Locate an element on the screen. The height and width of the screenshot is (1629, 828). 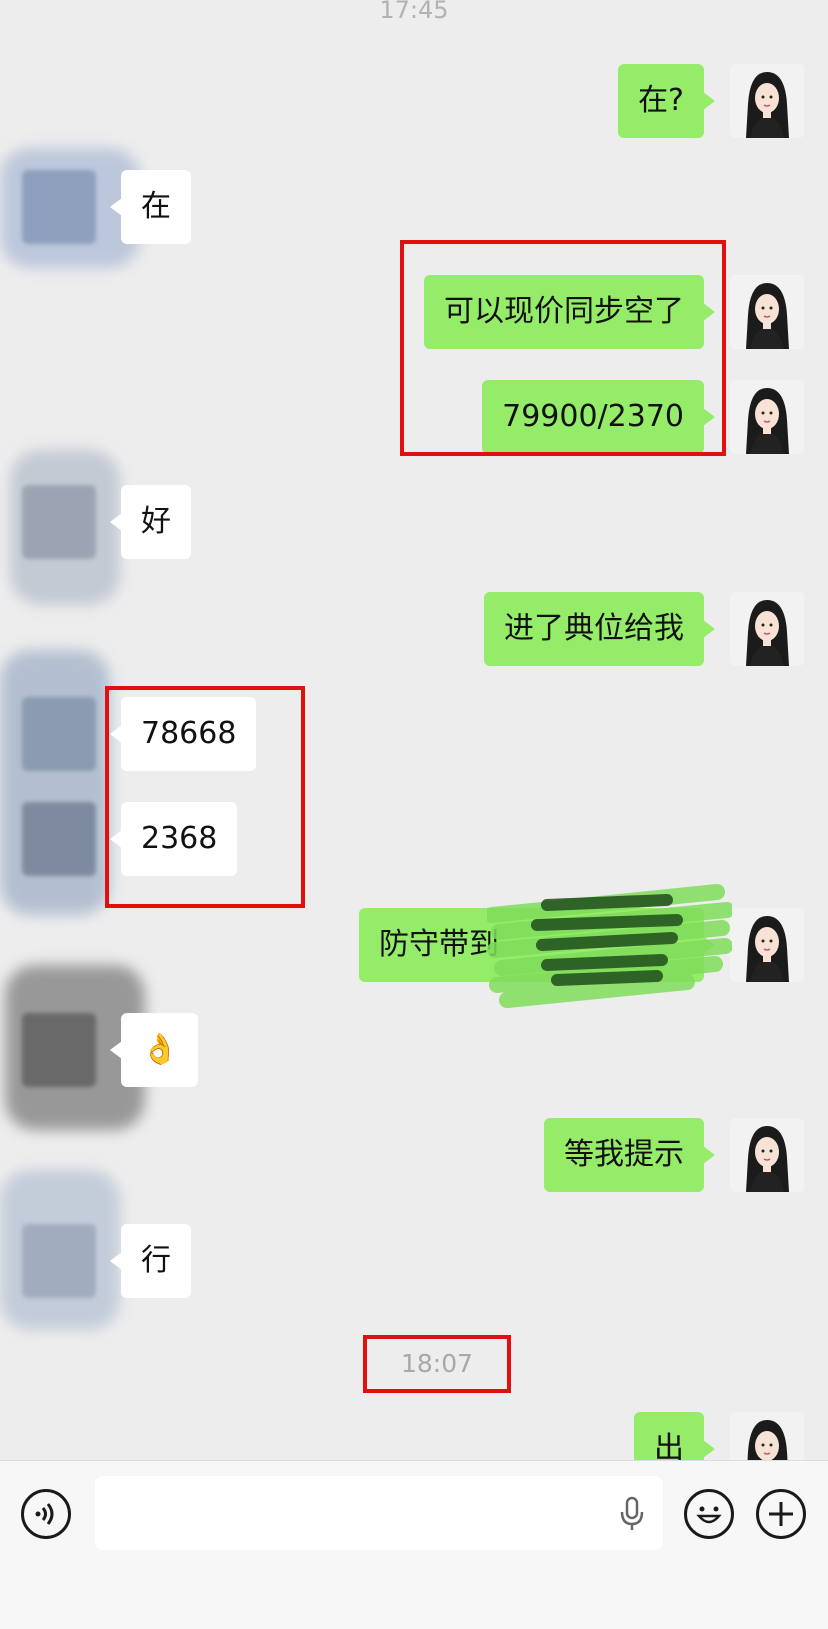
message-bubble-received: 行 is located at coordinates (150, 1261).